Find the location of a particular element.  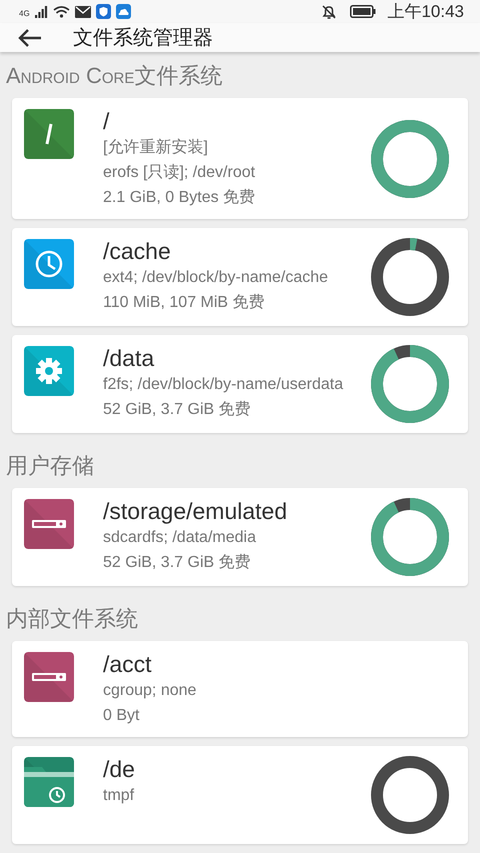

filesystem-card: /acct cgroup; none 0 Byt is located at coordinates (240, 689).